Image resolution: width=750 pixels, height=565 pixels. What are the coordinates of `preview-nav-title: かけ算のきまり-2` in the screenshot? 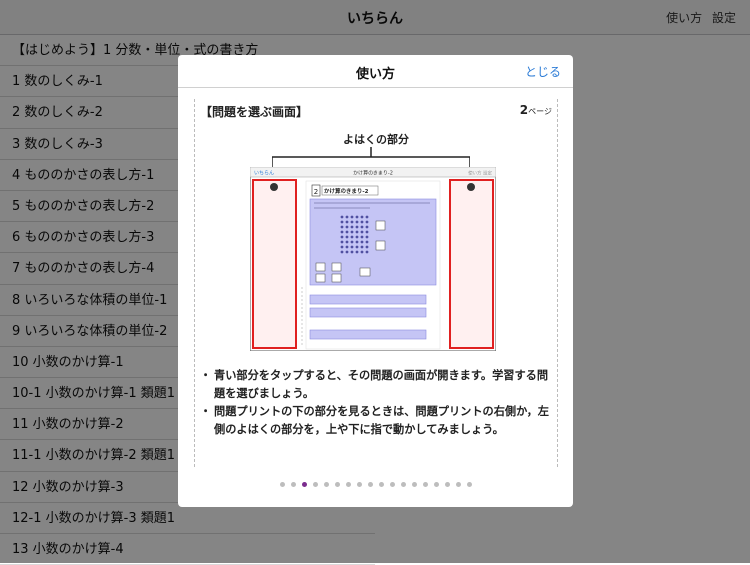 It's located at (373, 173).